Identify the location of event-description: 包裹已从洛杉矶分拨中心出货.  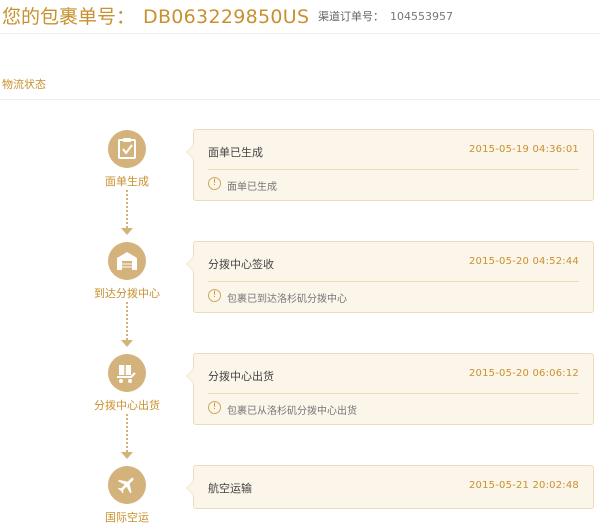
(292, 411).